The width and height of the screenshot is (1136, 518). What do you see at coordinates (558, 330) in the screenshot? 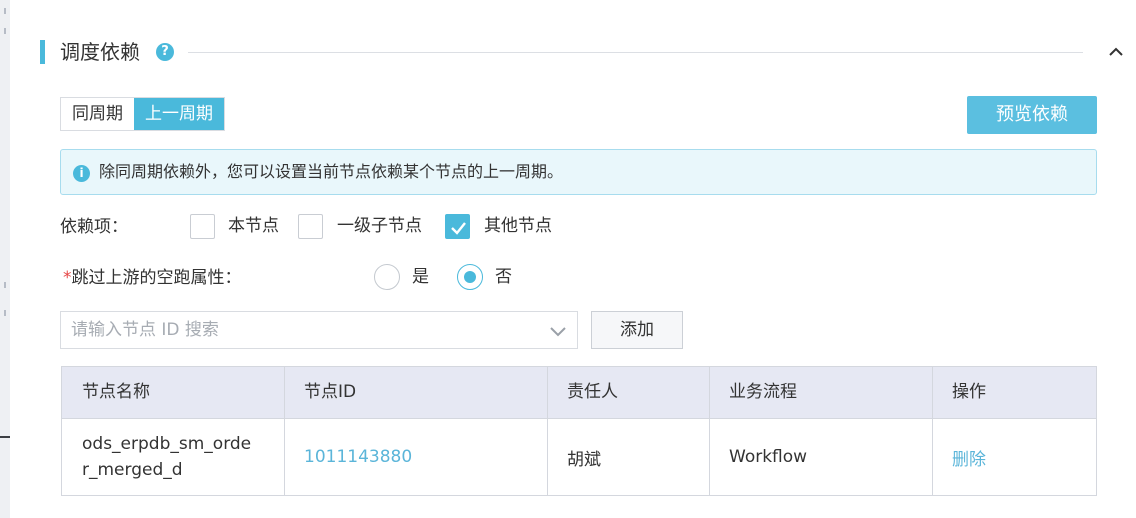
I see `chevron-down-icon` at bounding box center [558, 330].